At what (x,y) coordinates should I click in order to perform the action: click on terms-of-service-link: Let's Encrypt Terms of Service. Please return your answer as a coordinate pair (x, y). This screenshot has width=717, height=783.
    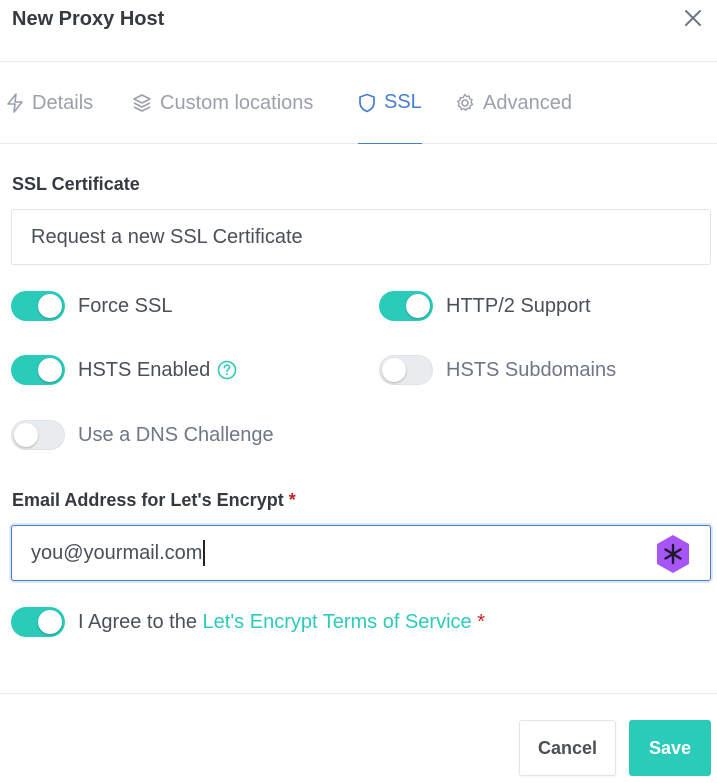
    Looking at the image, I should click on (337, 622).